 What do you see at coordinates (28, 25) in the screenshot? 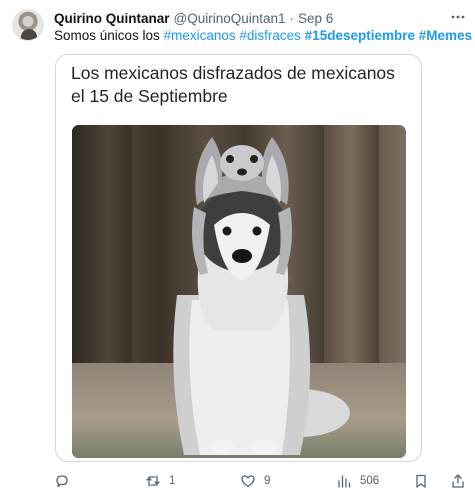
I see `avatar` at bounding box center [28, 25].